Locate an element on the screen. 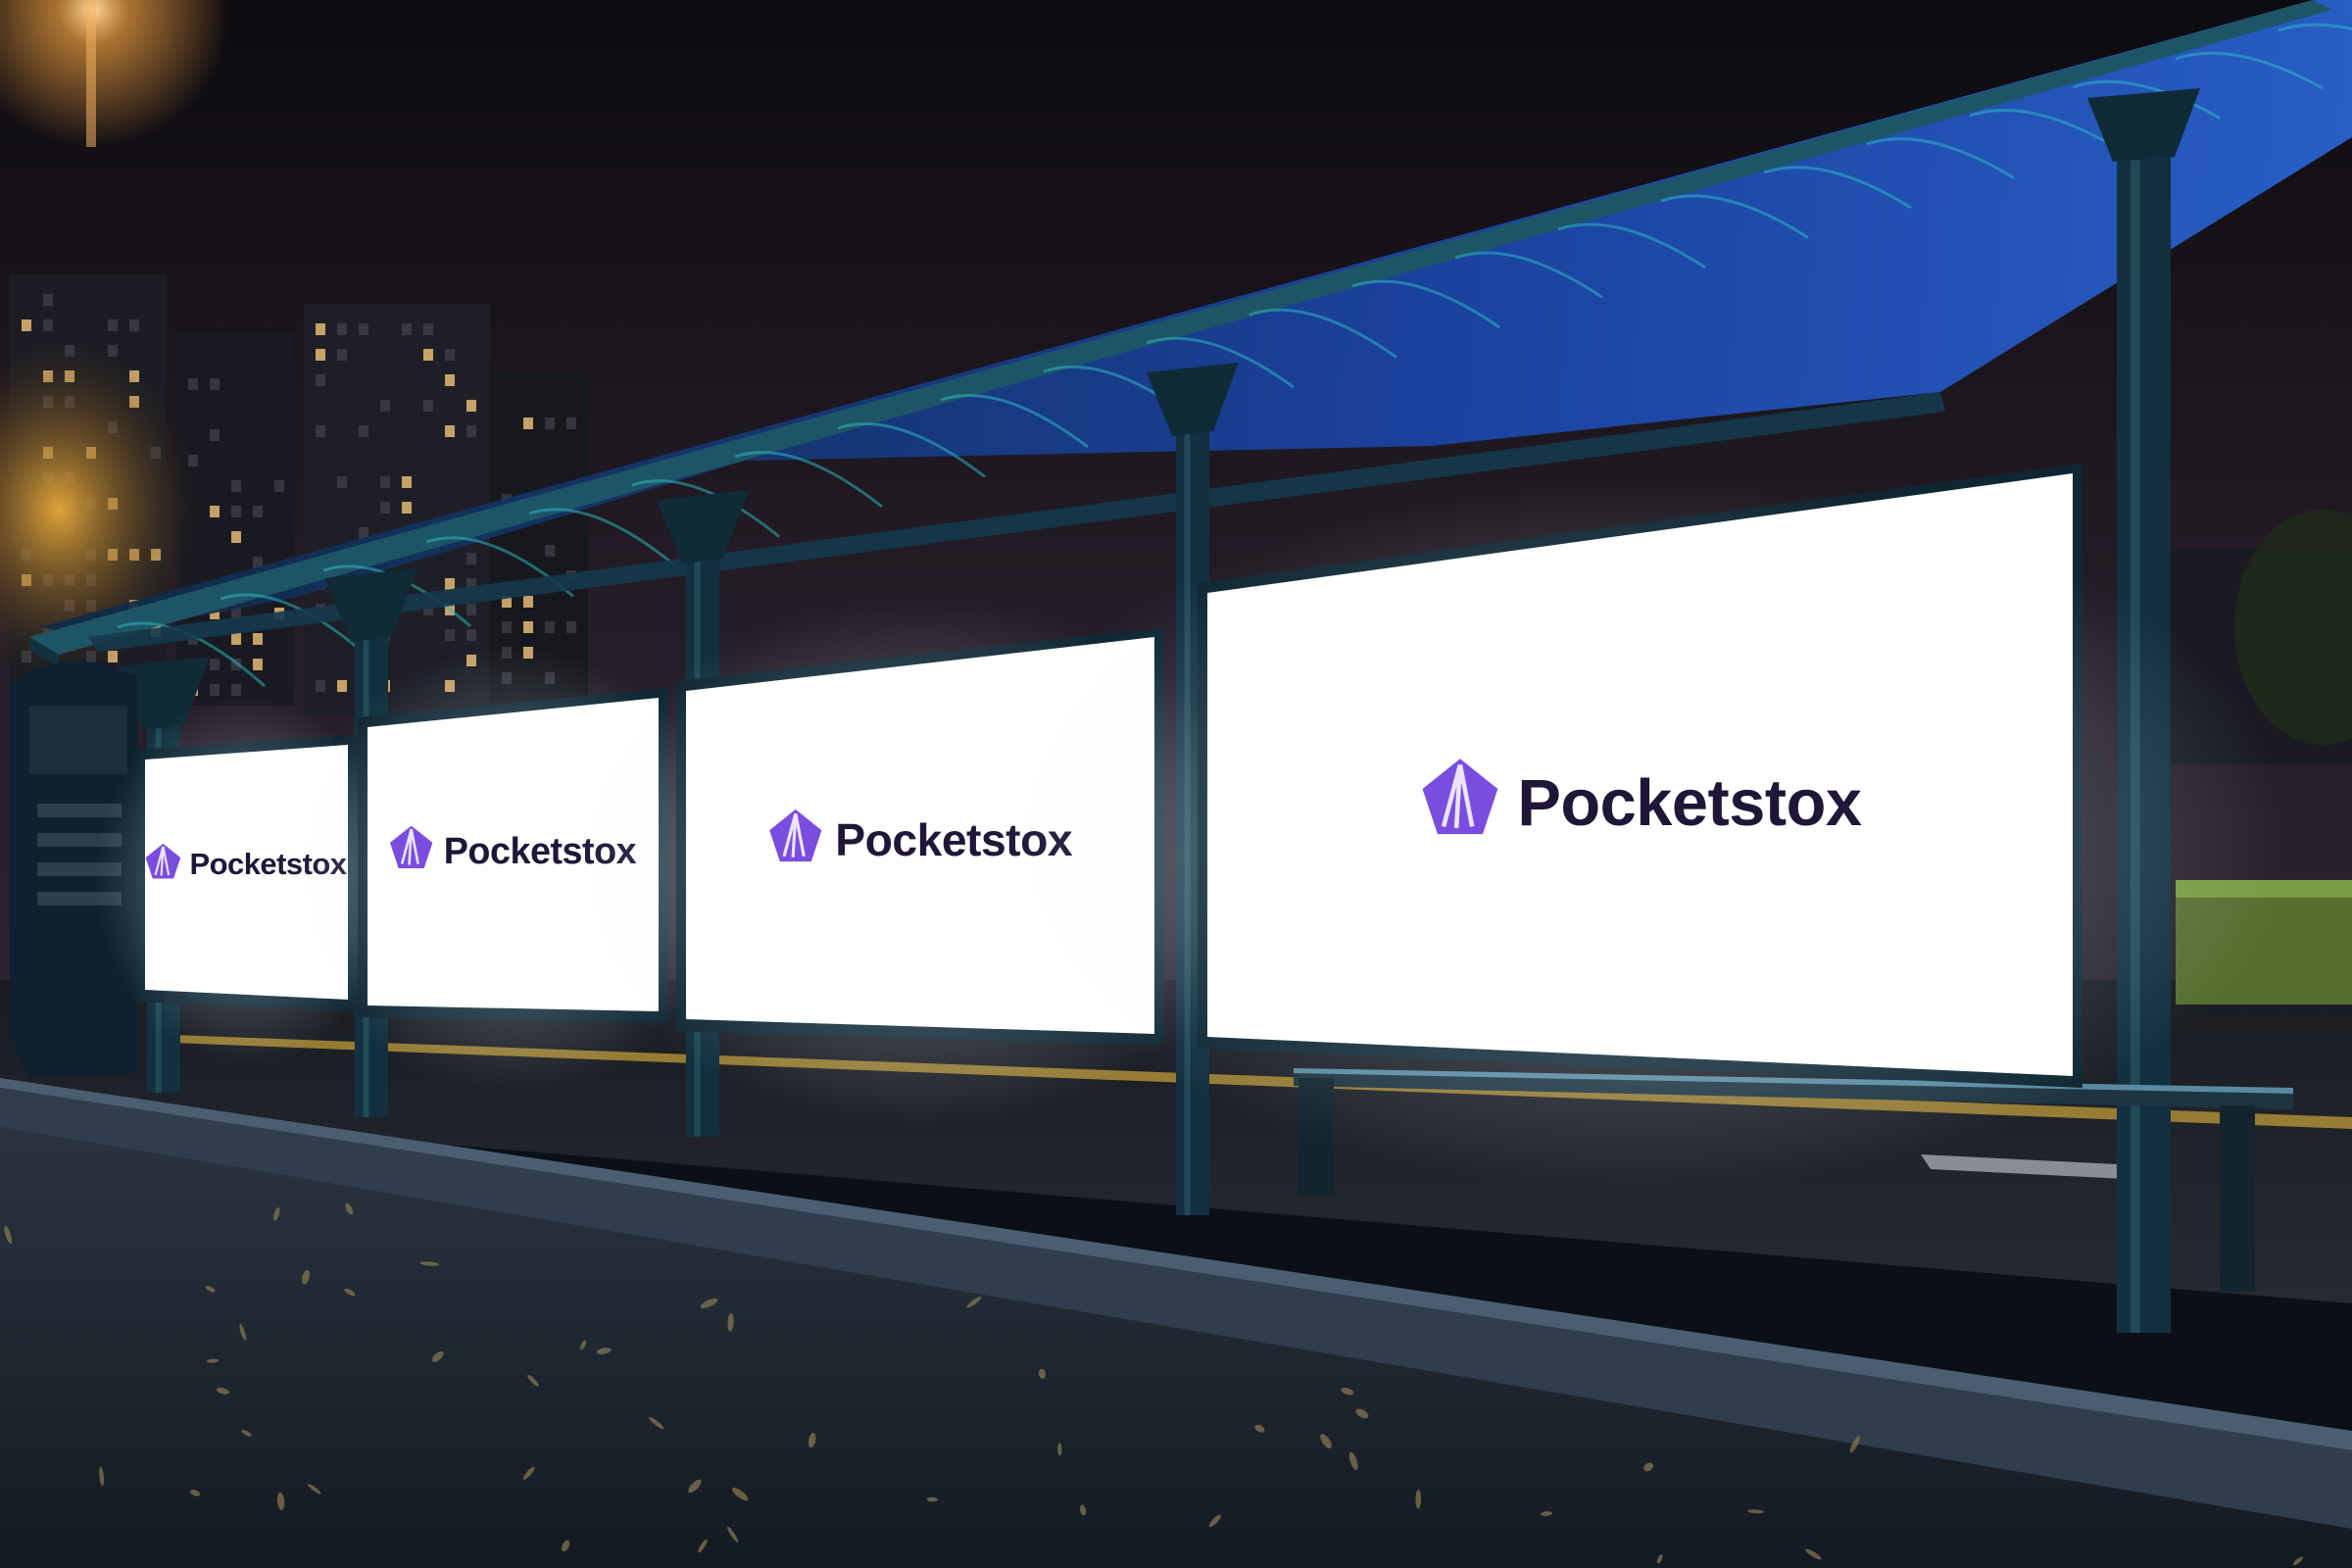  brand-wordmark: Pocketstox is located at coordinates (1689, 803).